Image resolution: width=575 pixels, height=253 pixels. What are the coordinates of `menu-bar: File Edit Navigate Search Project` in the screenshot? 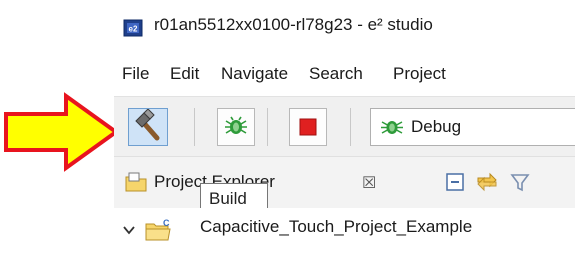 It's located at (344, 75).